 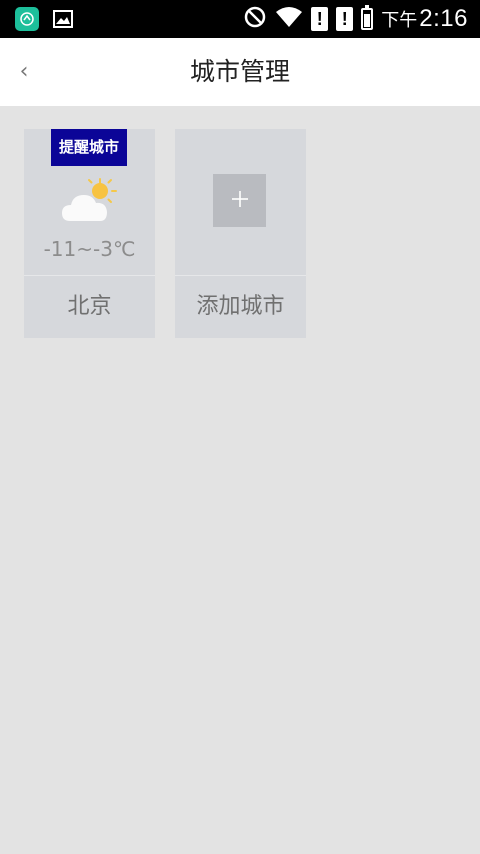 What do you see at coordinates (345, 19) in the screenshot?
I see `signal-alert-icon: !` at bounding box center [345, 19].